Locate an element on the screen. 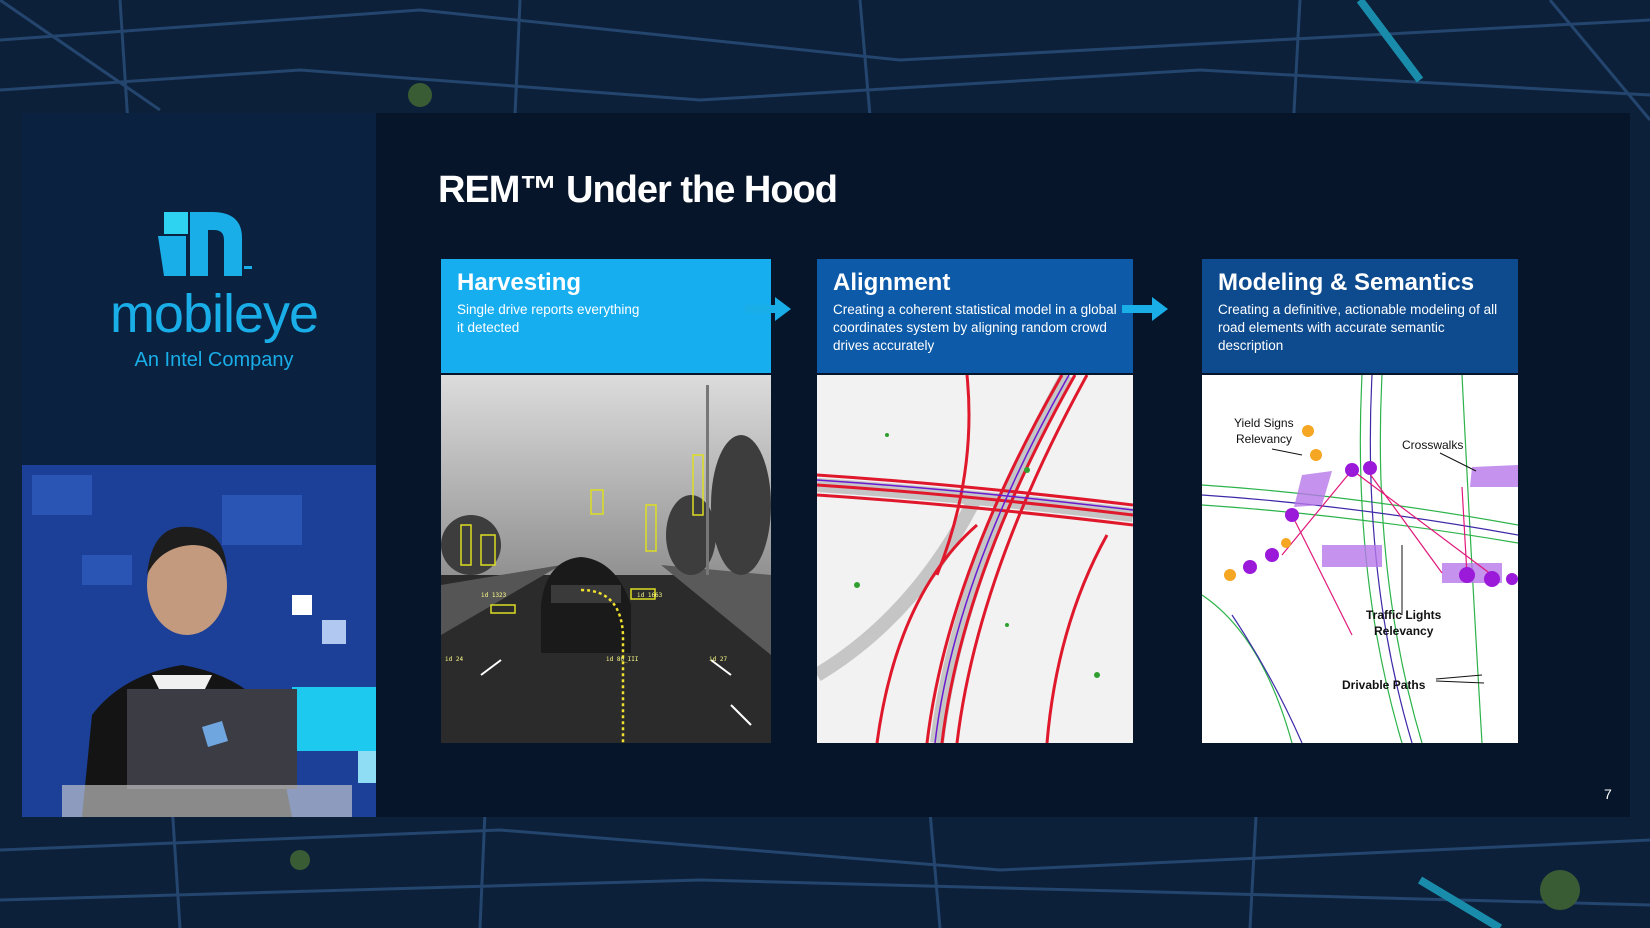 The width and height of the screenshot is (1650, 928). yield-signs-label: Yield Signs is located at coordinates (1264, 423).